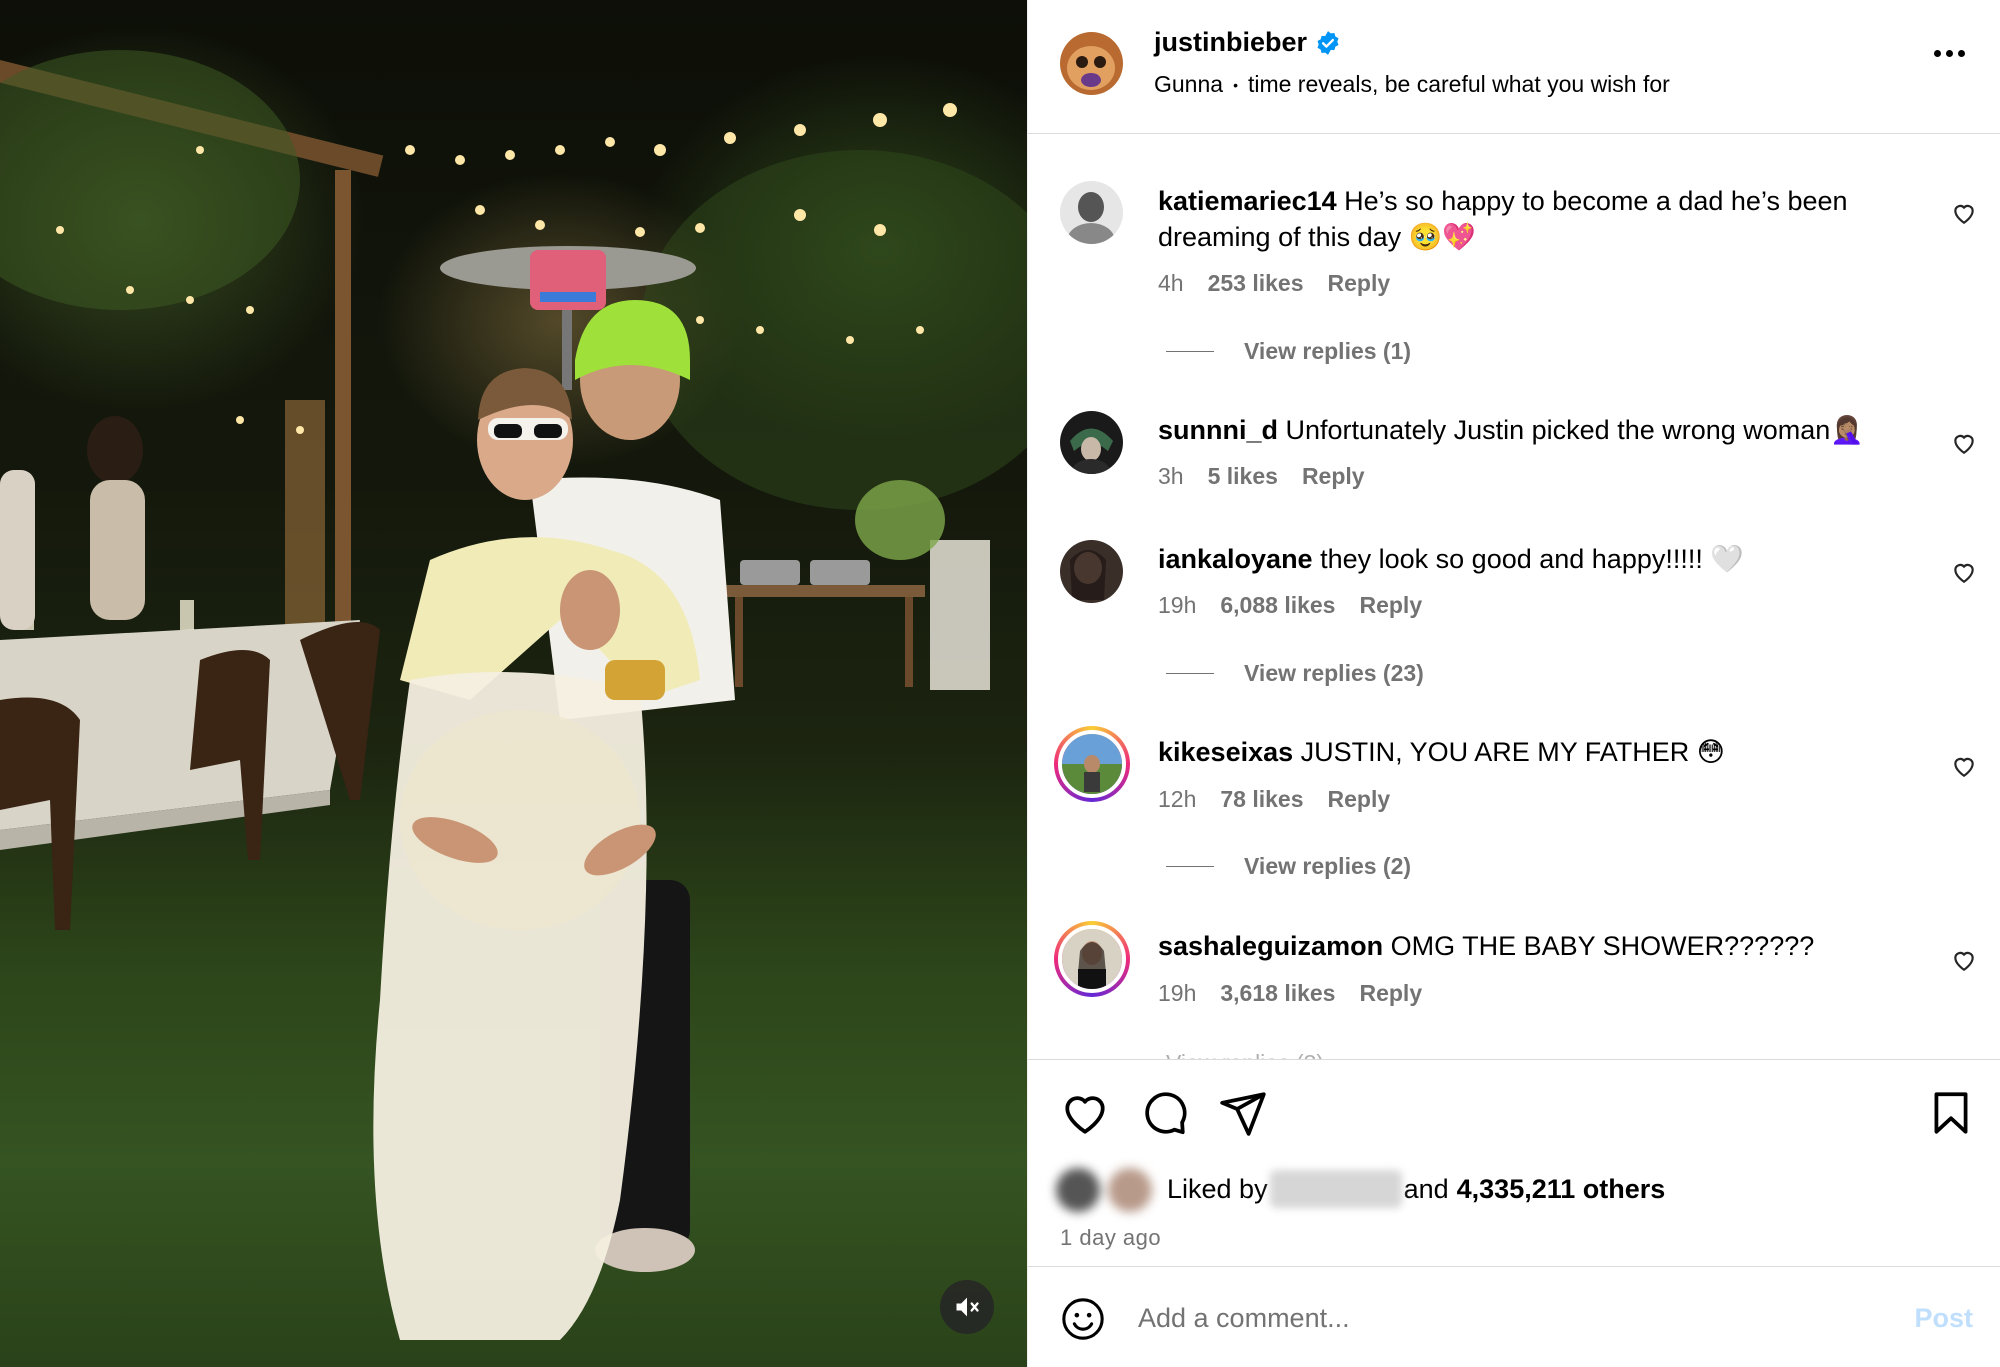  Describe the element at coordinates (1243, 476) in the screenshot. I see `comment-likes: 5 likes` at that location.